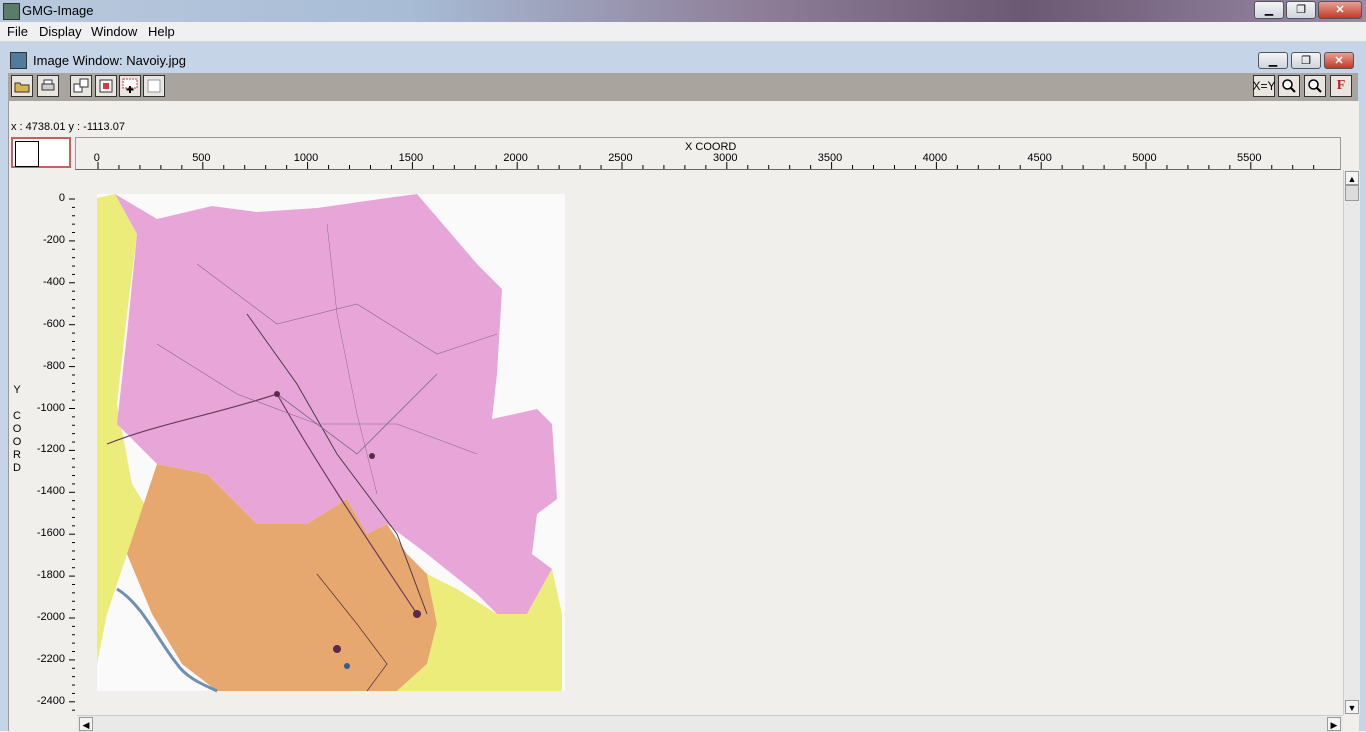  What do you see at coordinates (18, 60) in the screenshot?
I see `image-window-icon` at bounding box center [18, 60].